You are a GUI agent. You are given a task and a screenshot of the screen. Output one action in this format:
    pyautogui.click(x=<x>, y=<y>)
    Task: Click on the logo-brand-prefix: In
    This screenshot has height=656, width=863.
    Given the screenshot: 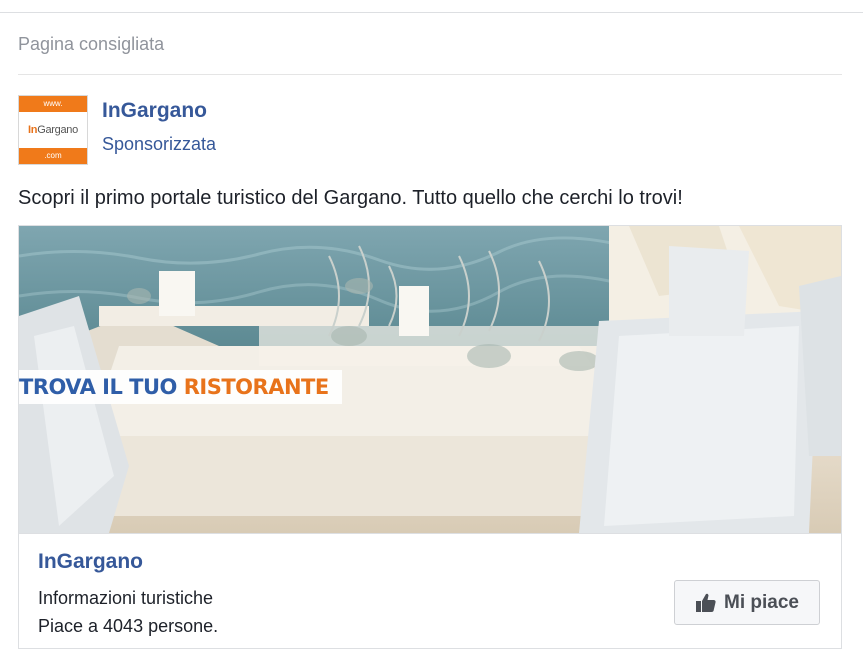 What is the action you would take?
    pyautogui.click(x=33, y=130)
    